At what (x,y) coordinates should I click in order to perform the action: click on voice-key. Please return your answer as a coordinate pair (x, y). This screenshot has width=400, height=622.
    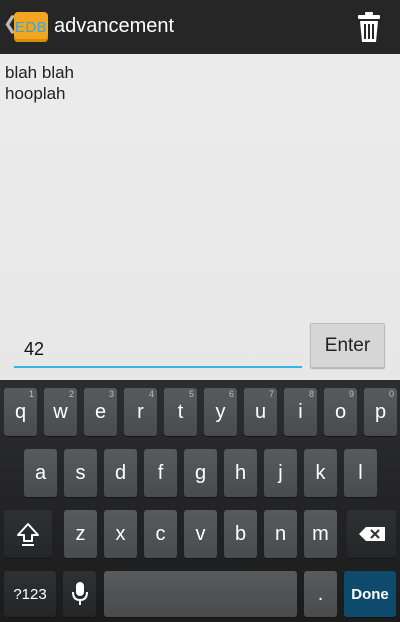
    Looking at the image, I should click on (79, 594).